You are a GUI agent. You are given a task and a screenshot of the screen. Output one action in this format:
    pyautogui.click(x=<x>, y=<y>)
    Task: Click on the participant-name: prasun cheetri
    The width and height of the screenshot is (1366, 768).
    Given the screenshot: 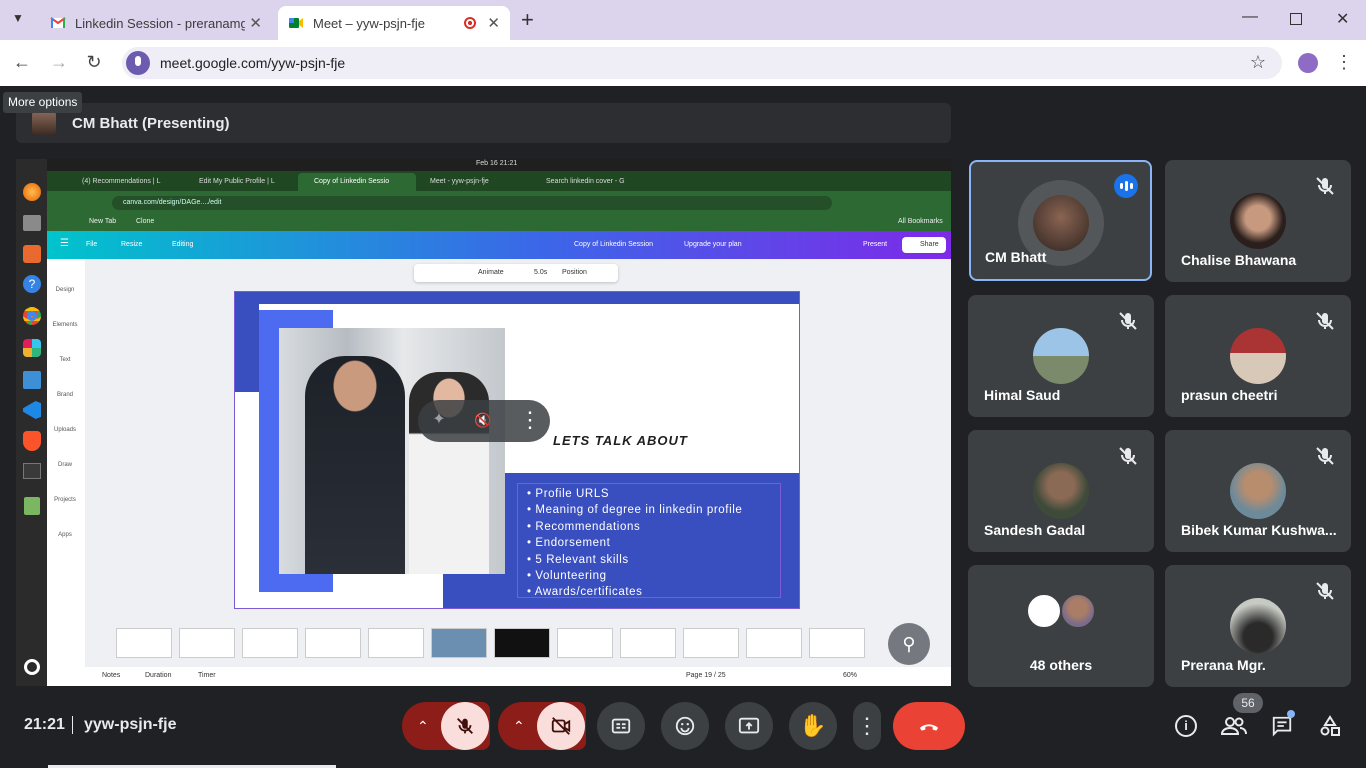 What is the action you would take?
    pyautogui.click(x=1229, y=395)
    